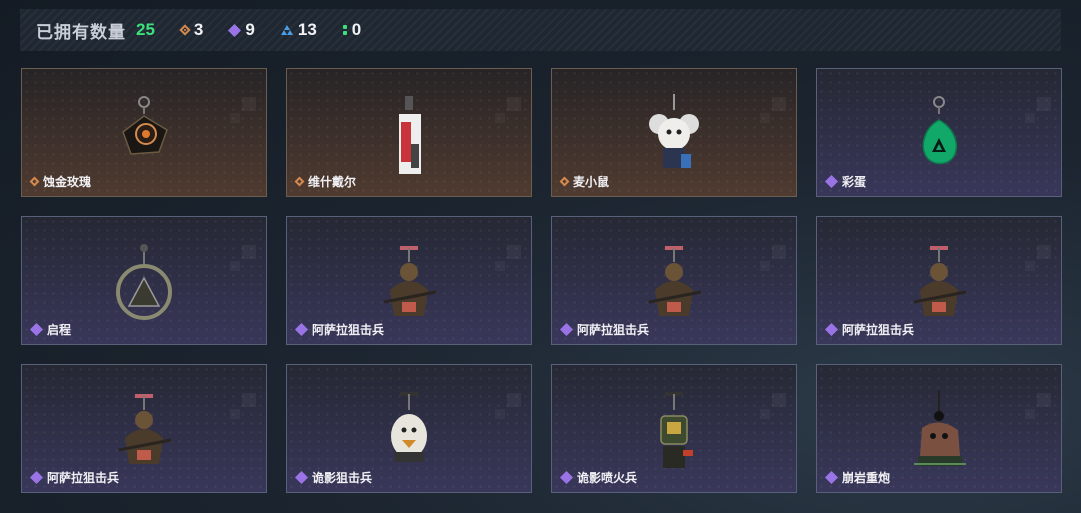  What do you see at coordinates (145, 29) in the screenshot?
I see `owned-count-value: 25` at bounding box center [145, 29].